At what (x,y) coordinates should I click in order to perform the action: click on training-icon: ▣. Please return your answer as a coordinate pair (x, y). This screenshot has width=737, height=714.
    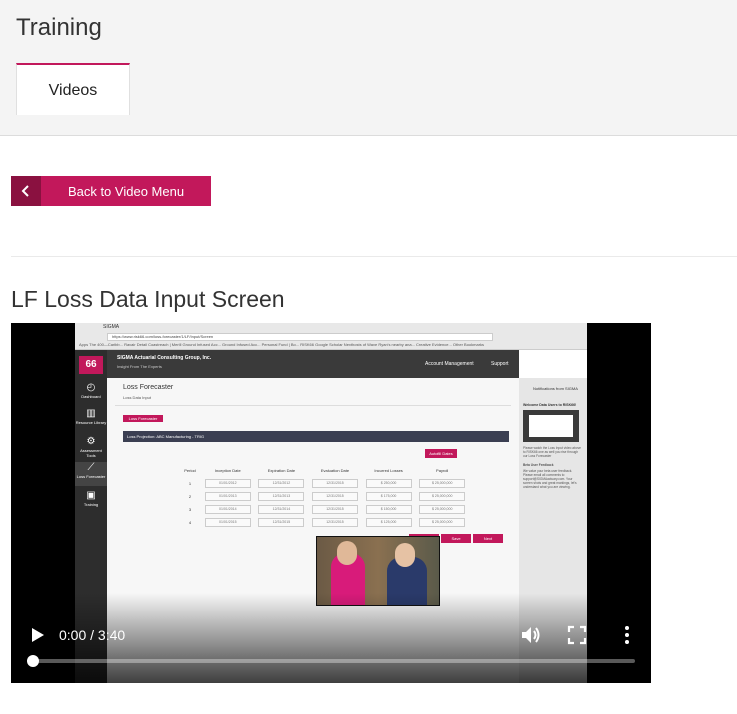
    Looking at the image, I should click on (91, 495).